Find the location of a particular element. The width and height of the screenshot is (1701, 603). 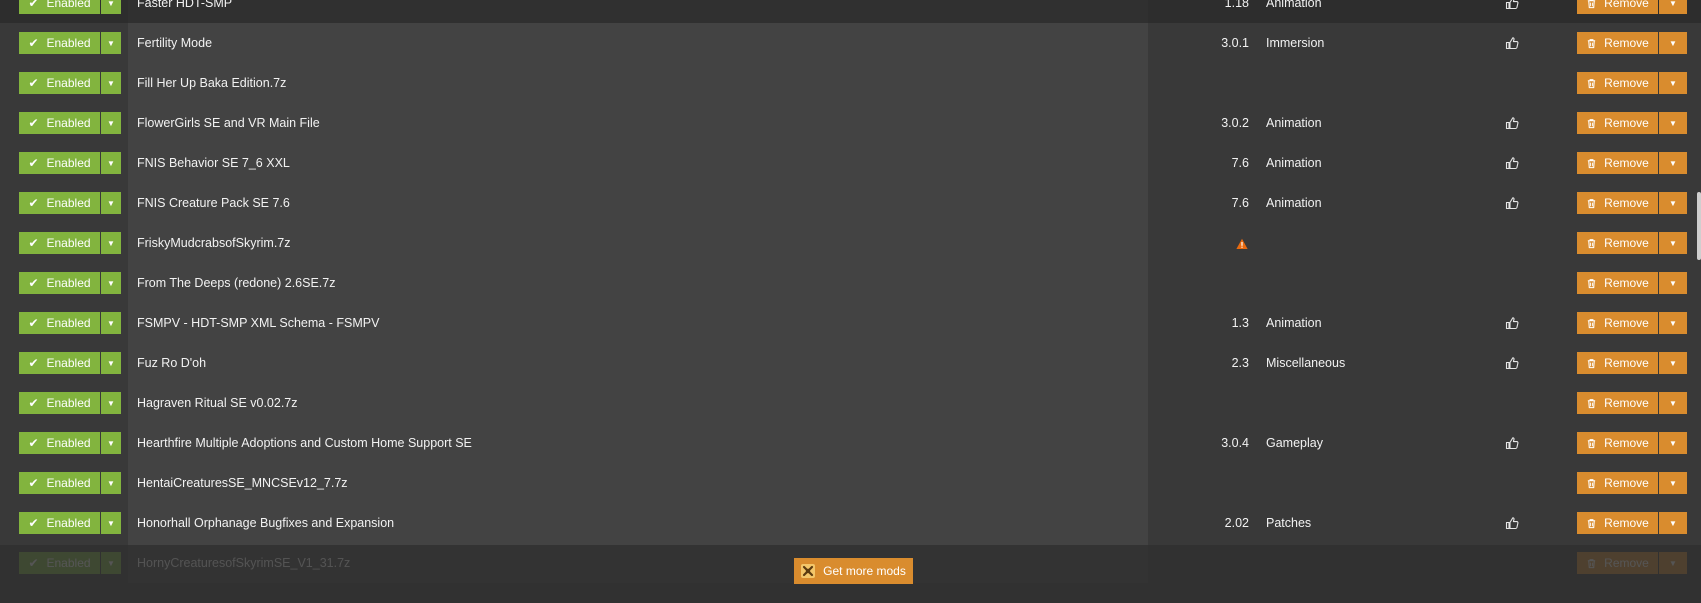

mod-name: FNIS Behavior SE 7_6 XXL is located at coordinates (213, 163).